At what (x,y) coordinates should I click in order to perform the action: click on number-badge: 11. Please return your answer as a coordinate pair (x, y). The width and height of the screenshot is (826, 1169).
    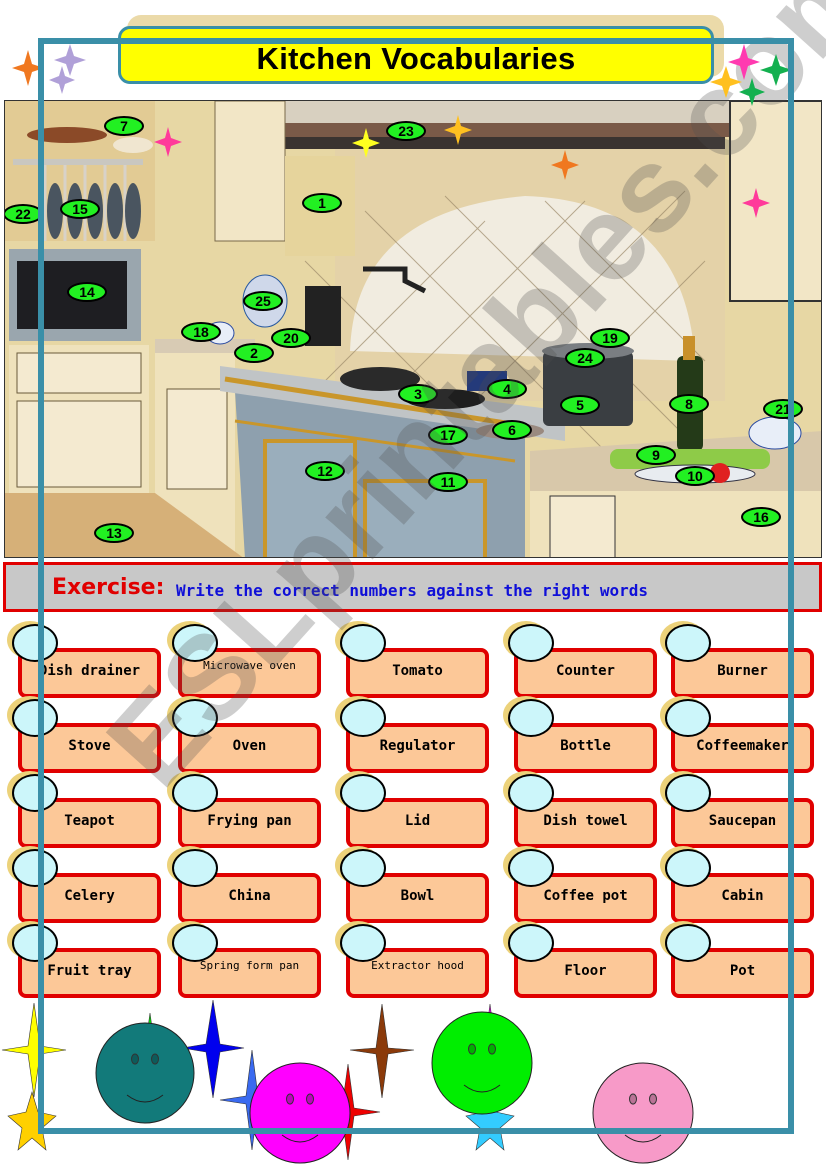
    Looking at the image, I should click on (448, 482).